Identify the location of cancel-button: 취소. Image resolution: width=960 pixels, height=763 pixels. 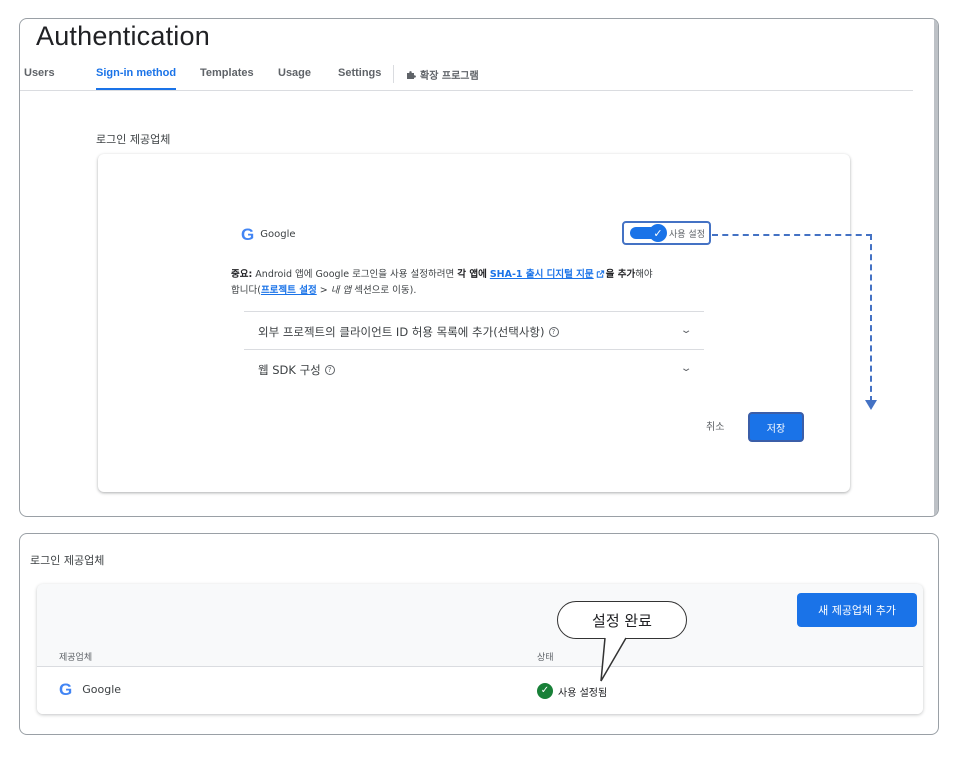
(715, 425).